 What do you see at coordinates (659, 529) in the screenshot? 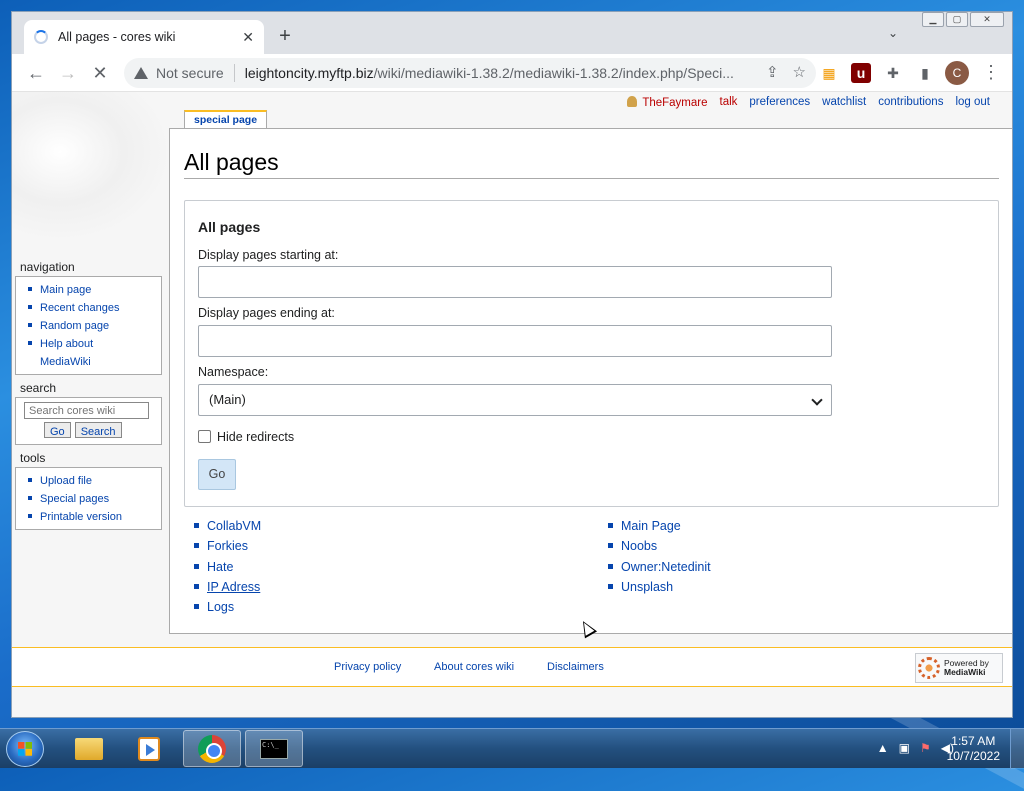
I see `page-link: Main Page` at bounding box center [659, 529].